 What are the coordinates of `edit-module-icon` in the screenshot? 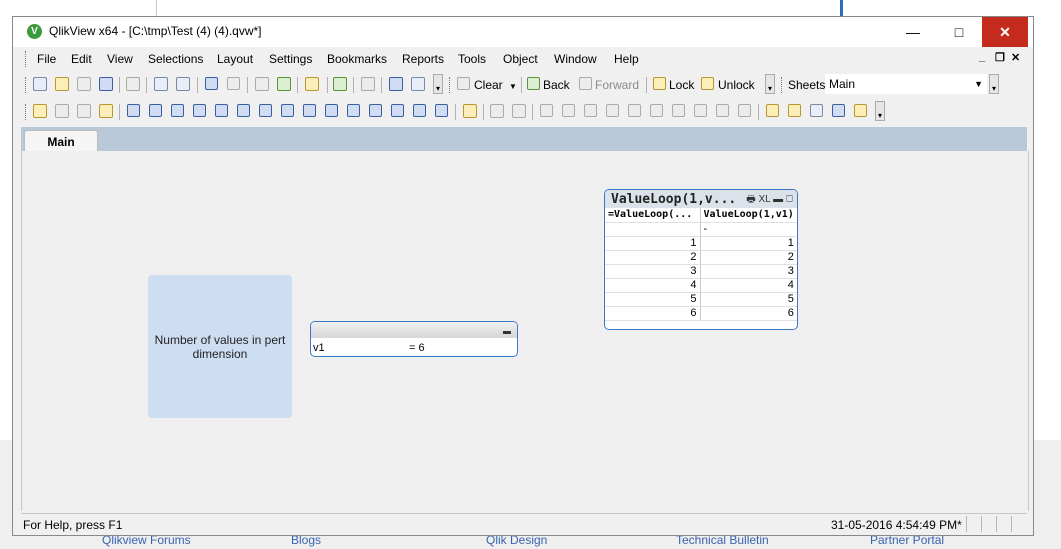 It's located at (772, 110).